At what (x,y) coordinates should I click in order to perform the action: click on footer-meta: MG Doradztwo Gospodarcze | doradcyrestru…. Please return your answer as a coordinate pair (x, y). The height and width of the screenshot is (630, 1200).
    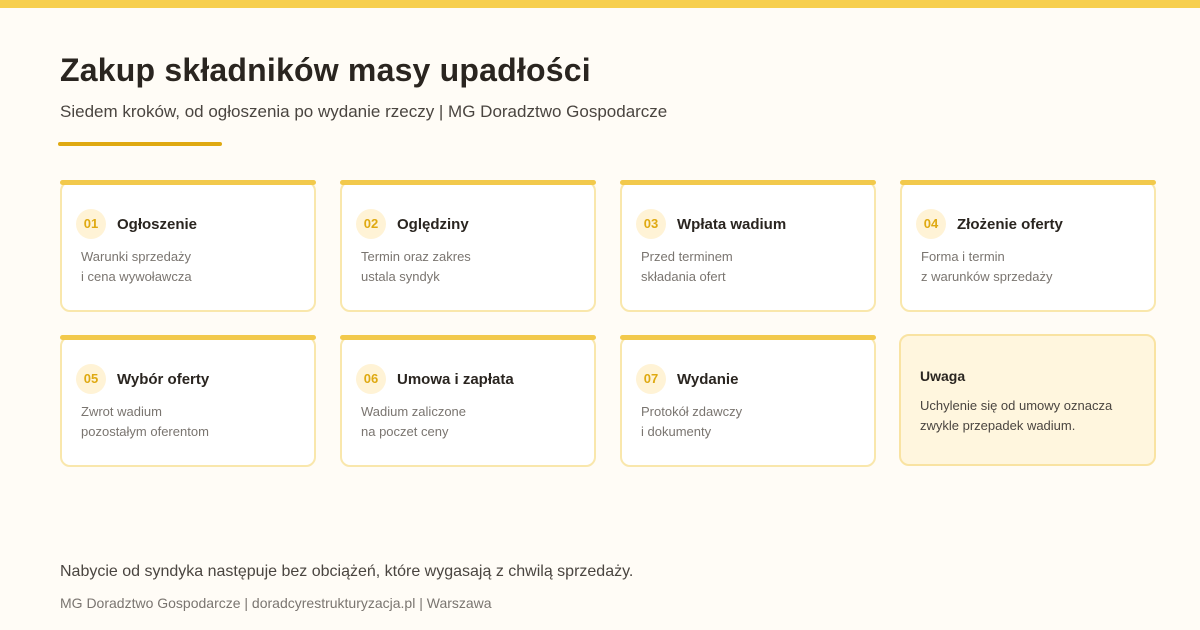
    Looking at the image, I should click on (276, 603).